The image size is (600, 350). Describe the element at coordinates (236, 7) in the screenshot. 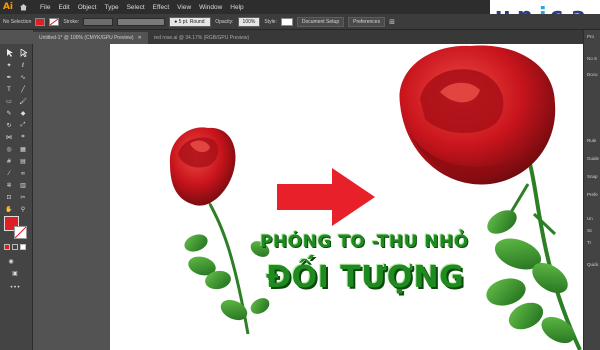

I see `menu-help: Help` at that location.